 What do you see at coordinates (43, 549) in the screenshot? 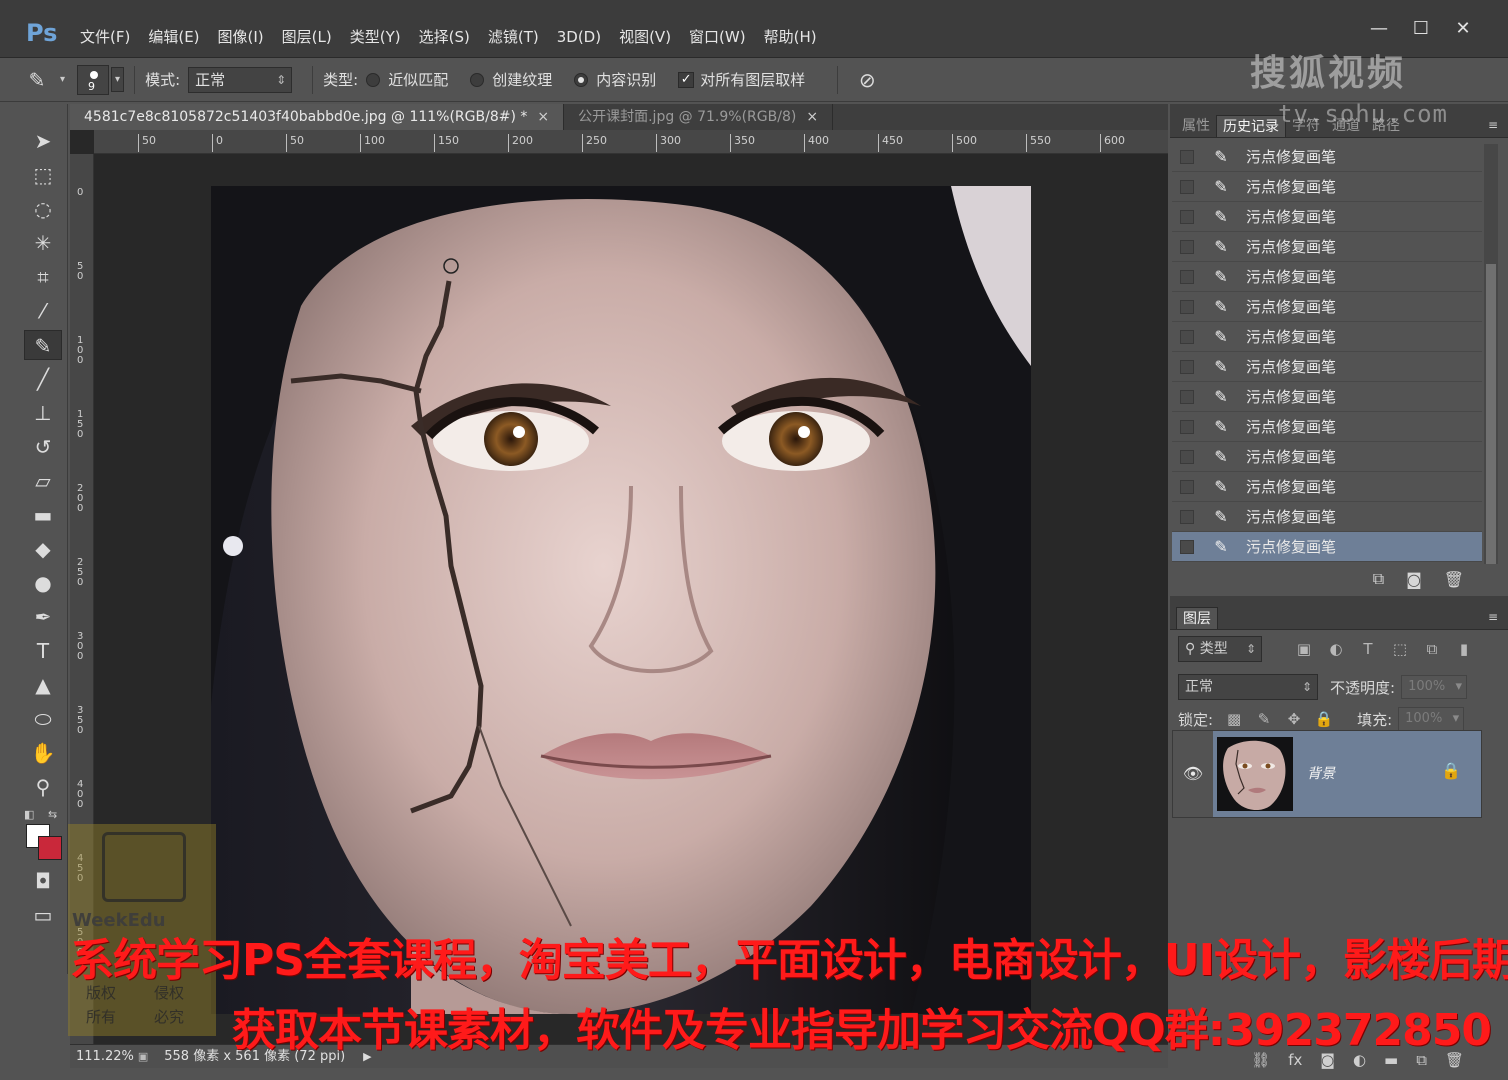
I see `blur-tool-icon: ◆` at bounding box center [43, 549].